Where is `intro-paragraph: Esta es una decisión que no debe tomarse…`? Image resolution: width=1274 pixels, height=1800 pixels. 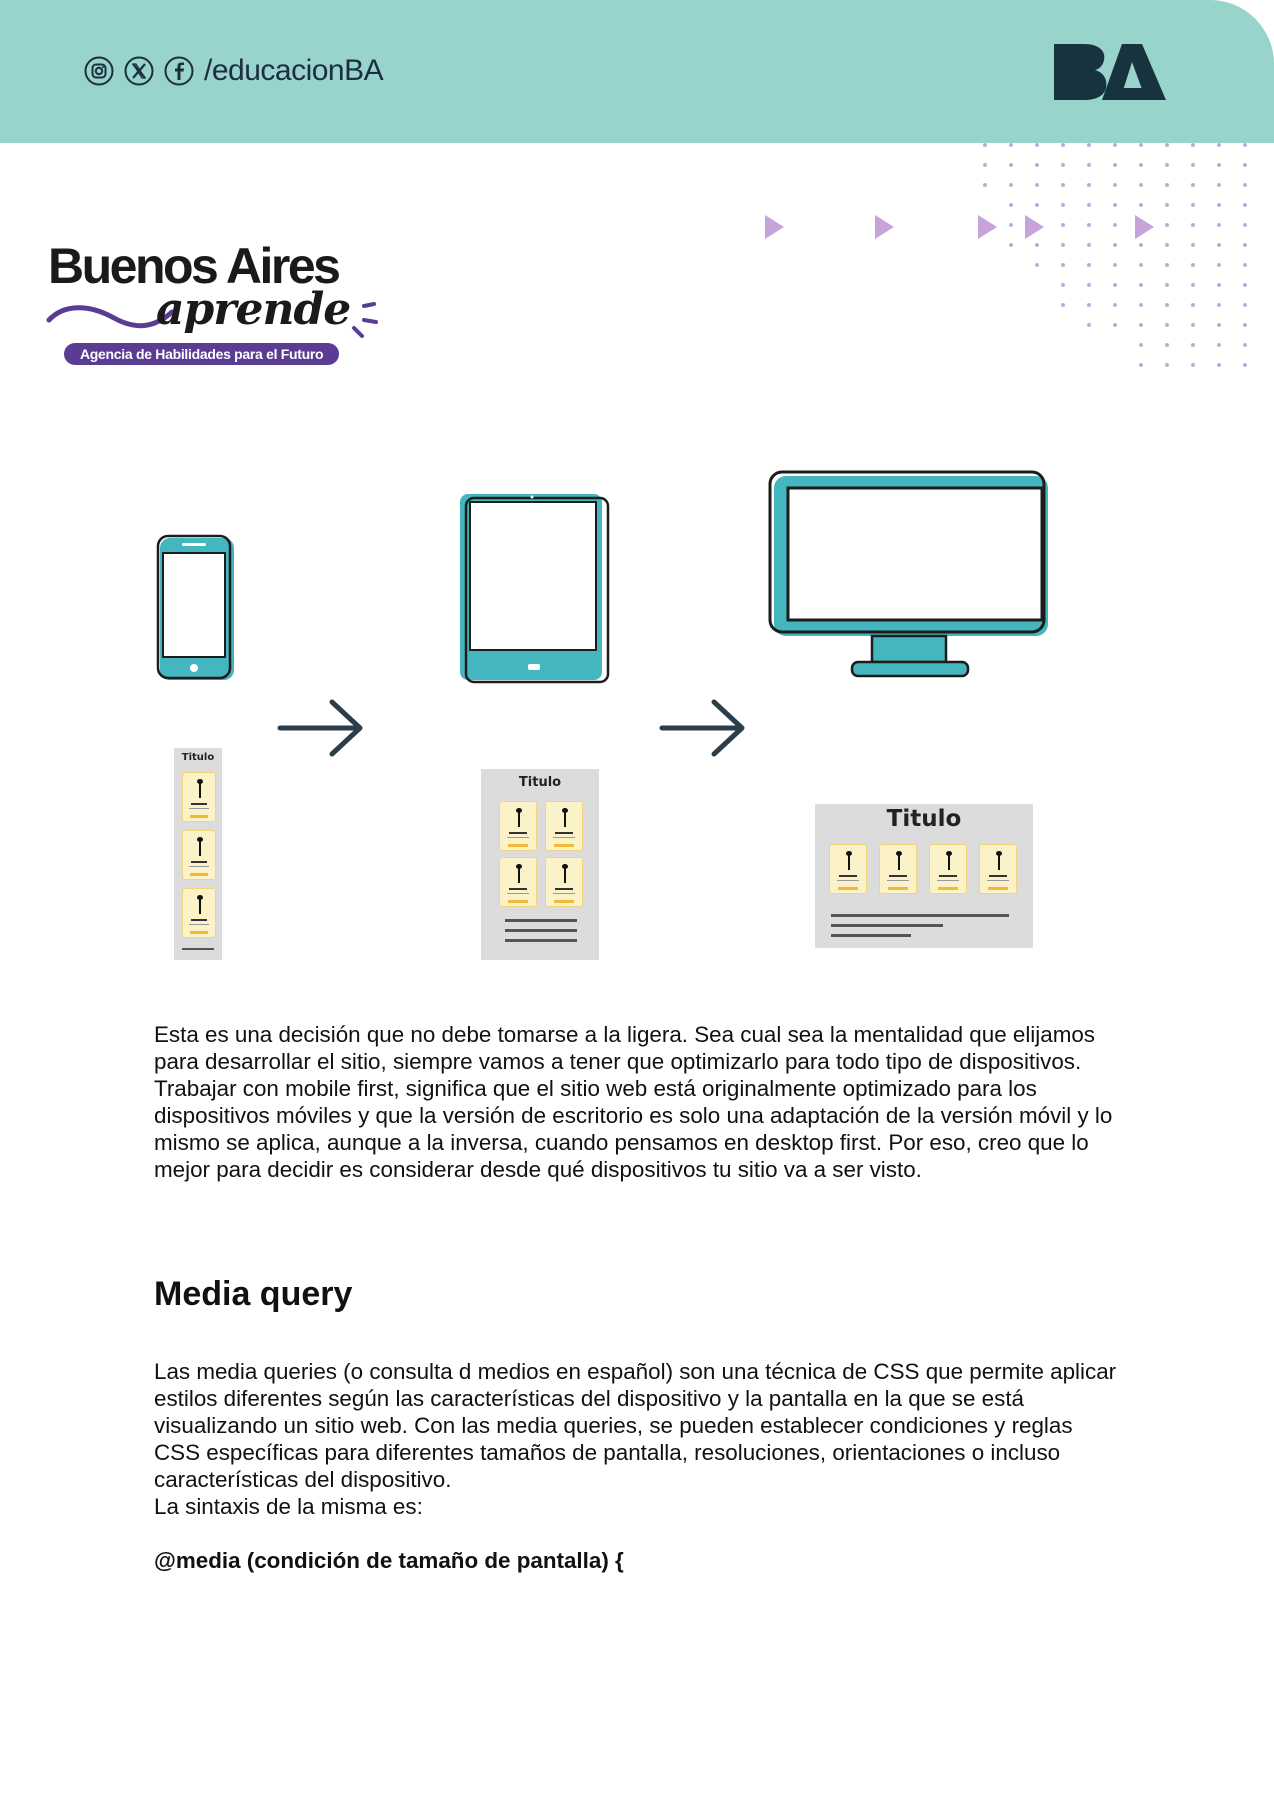
intro-paragraph: Esta es una decisión que no debe tomarse… is located at coordinates (633, 1102).